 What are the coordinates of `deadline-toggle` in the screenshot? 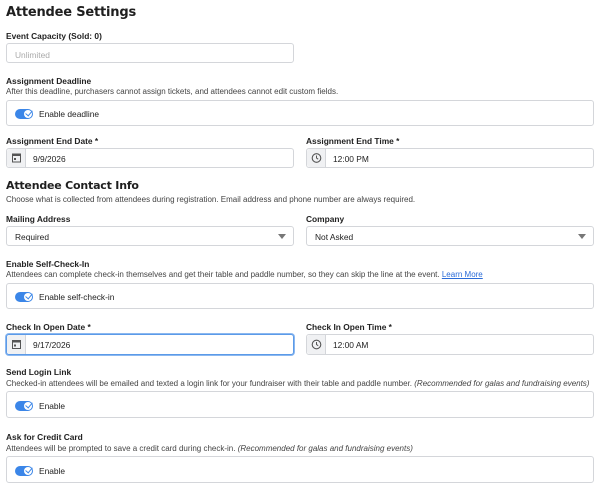 It's located at (24, 113).